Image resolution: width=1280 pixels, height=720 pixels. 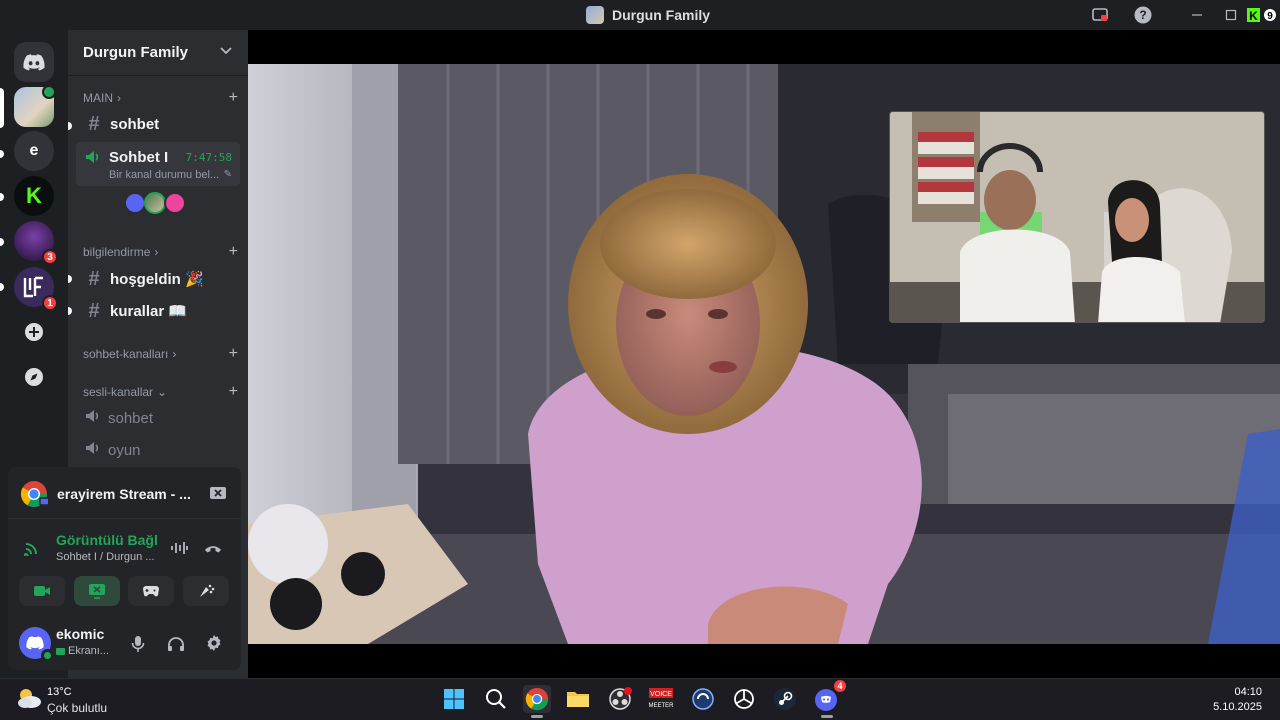 What do you see at coordinates (93, 159) in the screenshot?
I see `stage-speaker-icon` at bounding box center [93, 159].